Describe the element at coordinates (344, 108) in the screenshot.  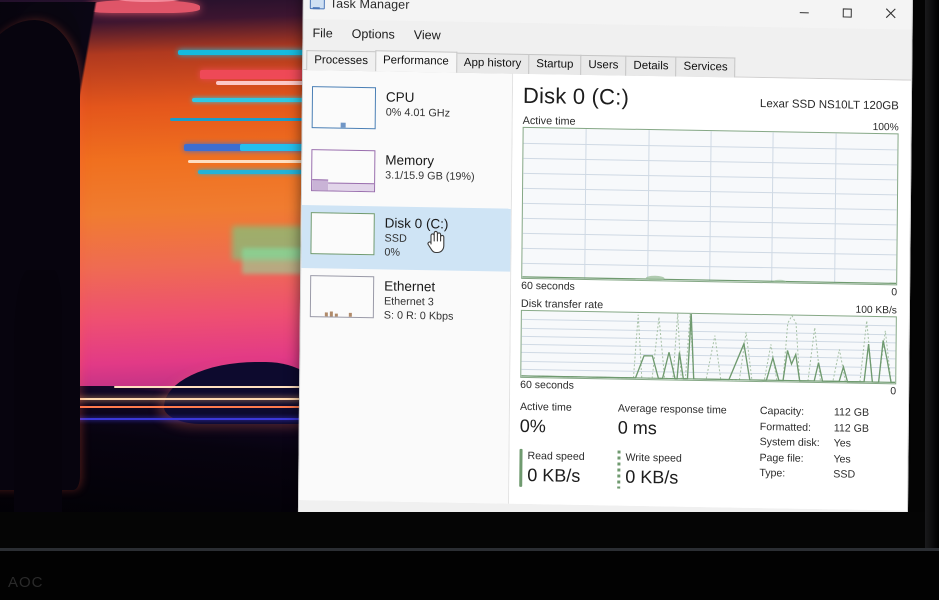
I see `cpu-mini-chart` at that location.